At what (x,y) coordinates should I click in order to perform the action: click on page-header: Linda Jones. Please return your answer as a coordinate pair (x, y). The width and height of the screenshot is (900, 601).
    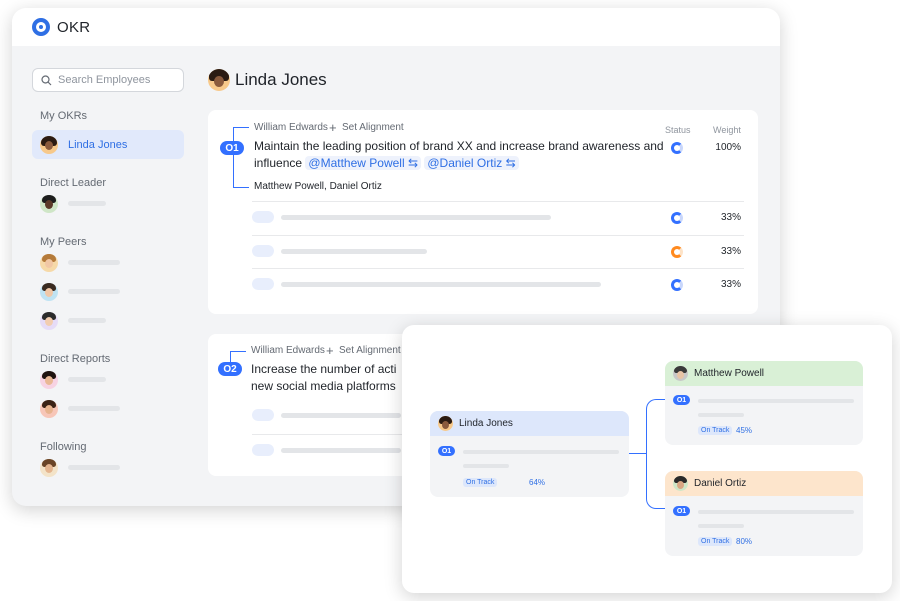
    Looking at the image, I should click on (484, 80).